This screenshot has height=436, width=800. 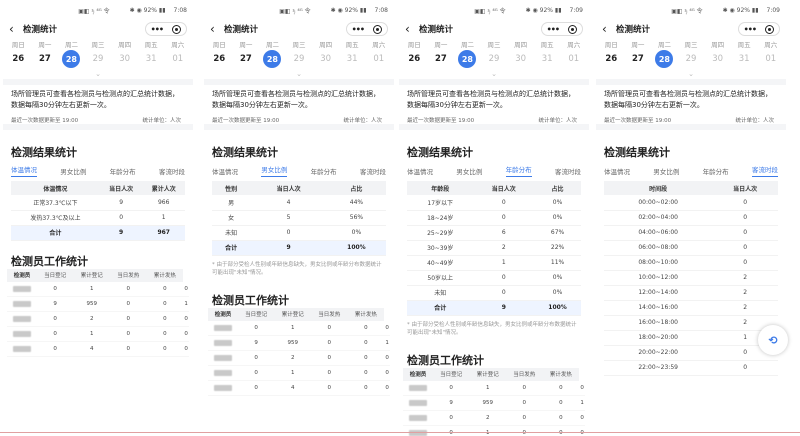 I want to click on signal-icons: ▣◧ ᵌ᷊ₗ ⁴ᴳ 令, so click(x=94, y=11).